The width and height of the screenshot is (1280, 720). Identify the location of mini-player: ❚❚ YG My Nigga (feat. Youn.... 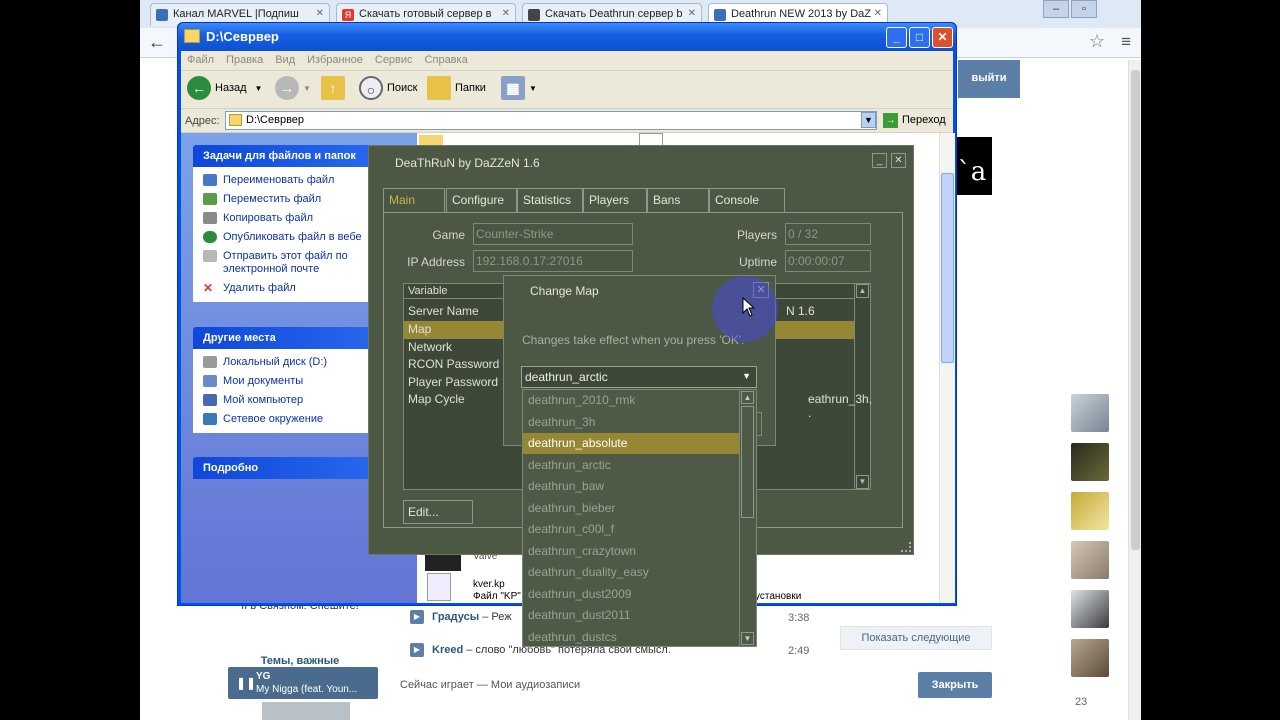
(303, 683).